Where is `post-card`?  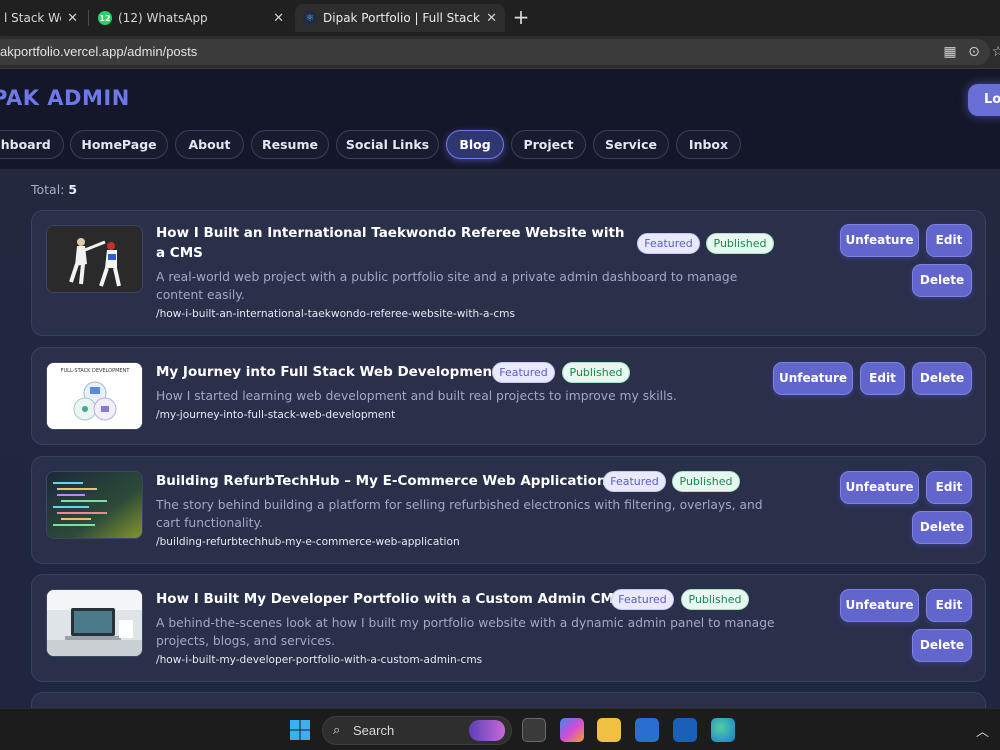 post-card is located at coordinates (508, 700).